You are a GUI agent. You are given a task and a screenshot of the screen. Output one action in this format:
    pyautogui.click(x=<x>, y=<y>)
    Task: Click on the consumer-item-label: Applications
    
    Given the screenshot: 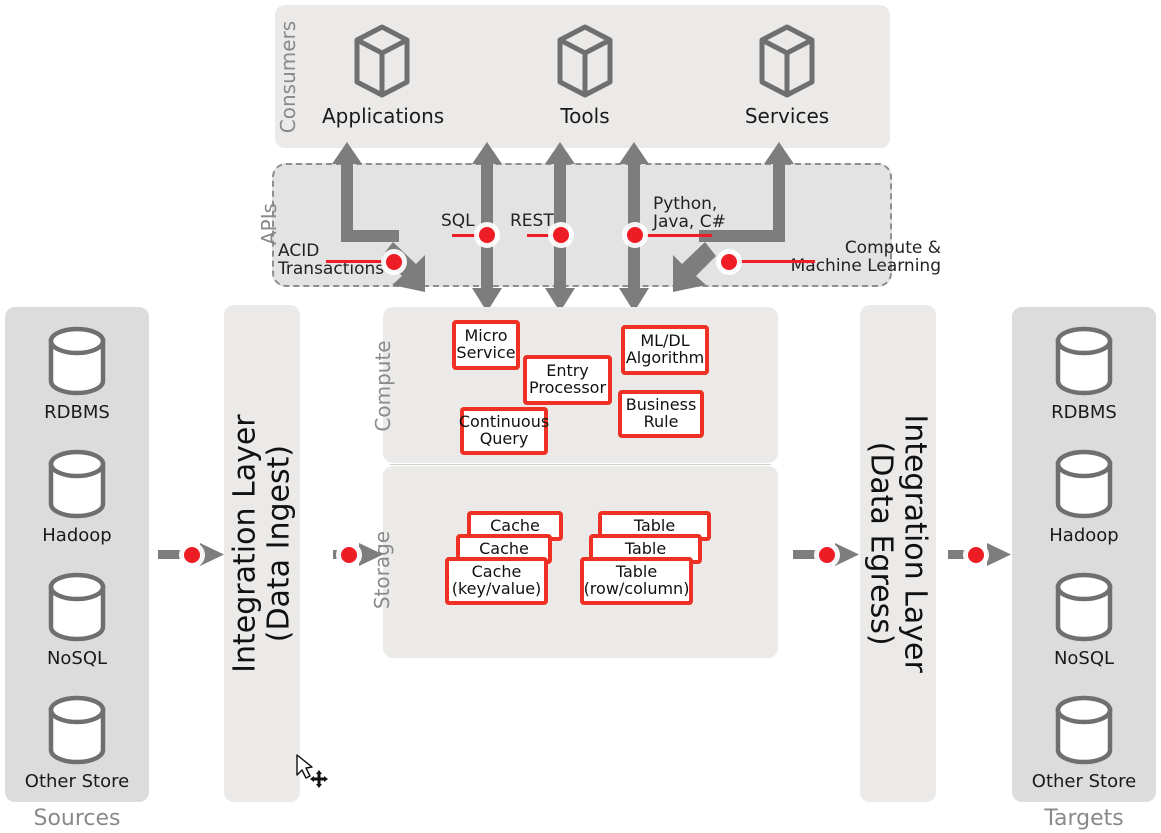 What is the action you would take?
    pyautogui.click(x=383, y=116)
    